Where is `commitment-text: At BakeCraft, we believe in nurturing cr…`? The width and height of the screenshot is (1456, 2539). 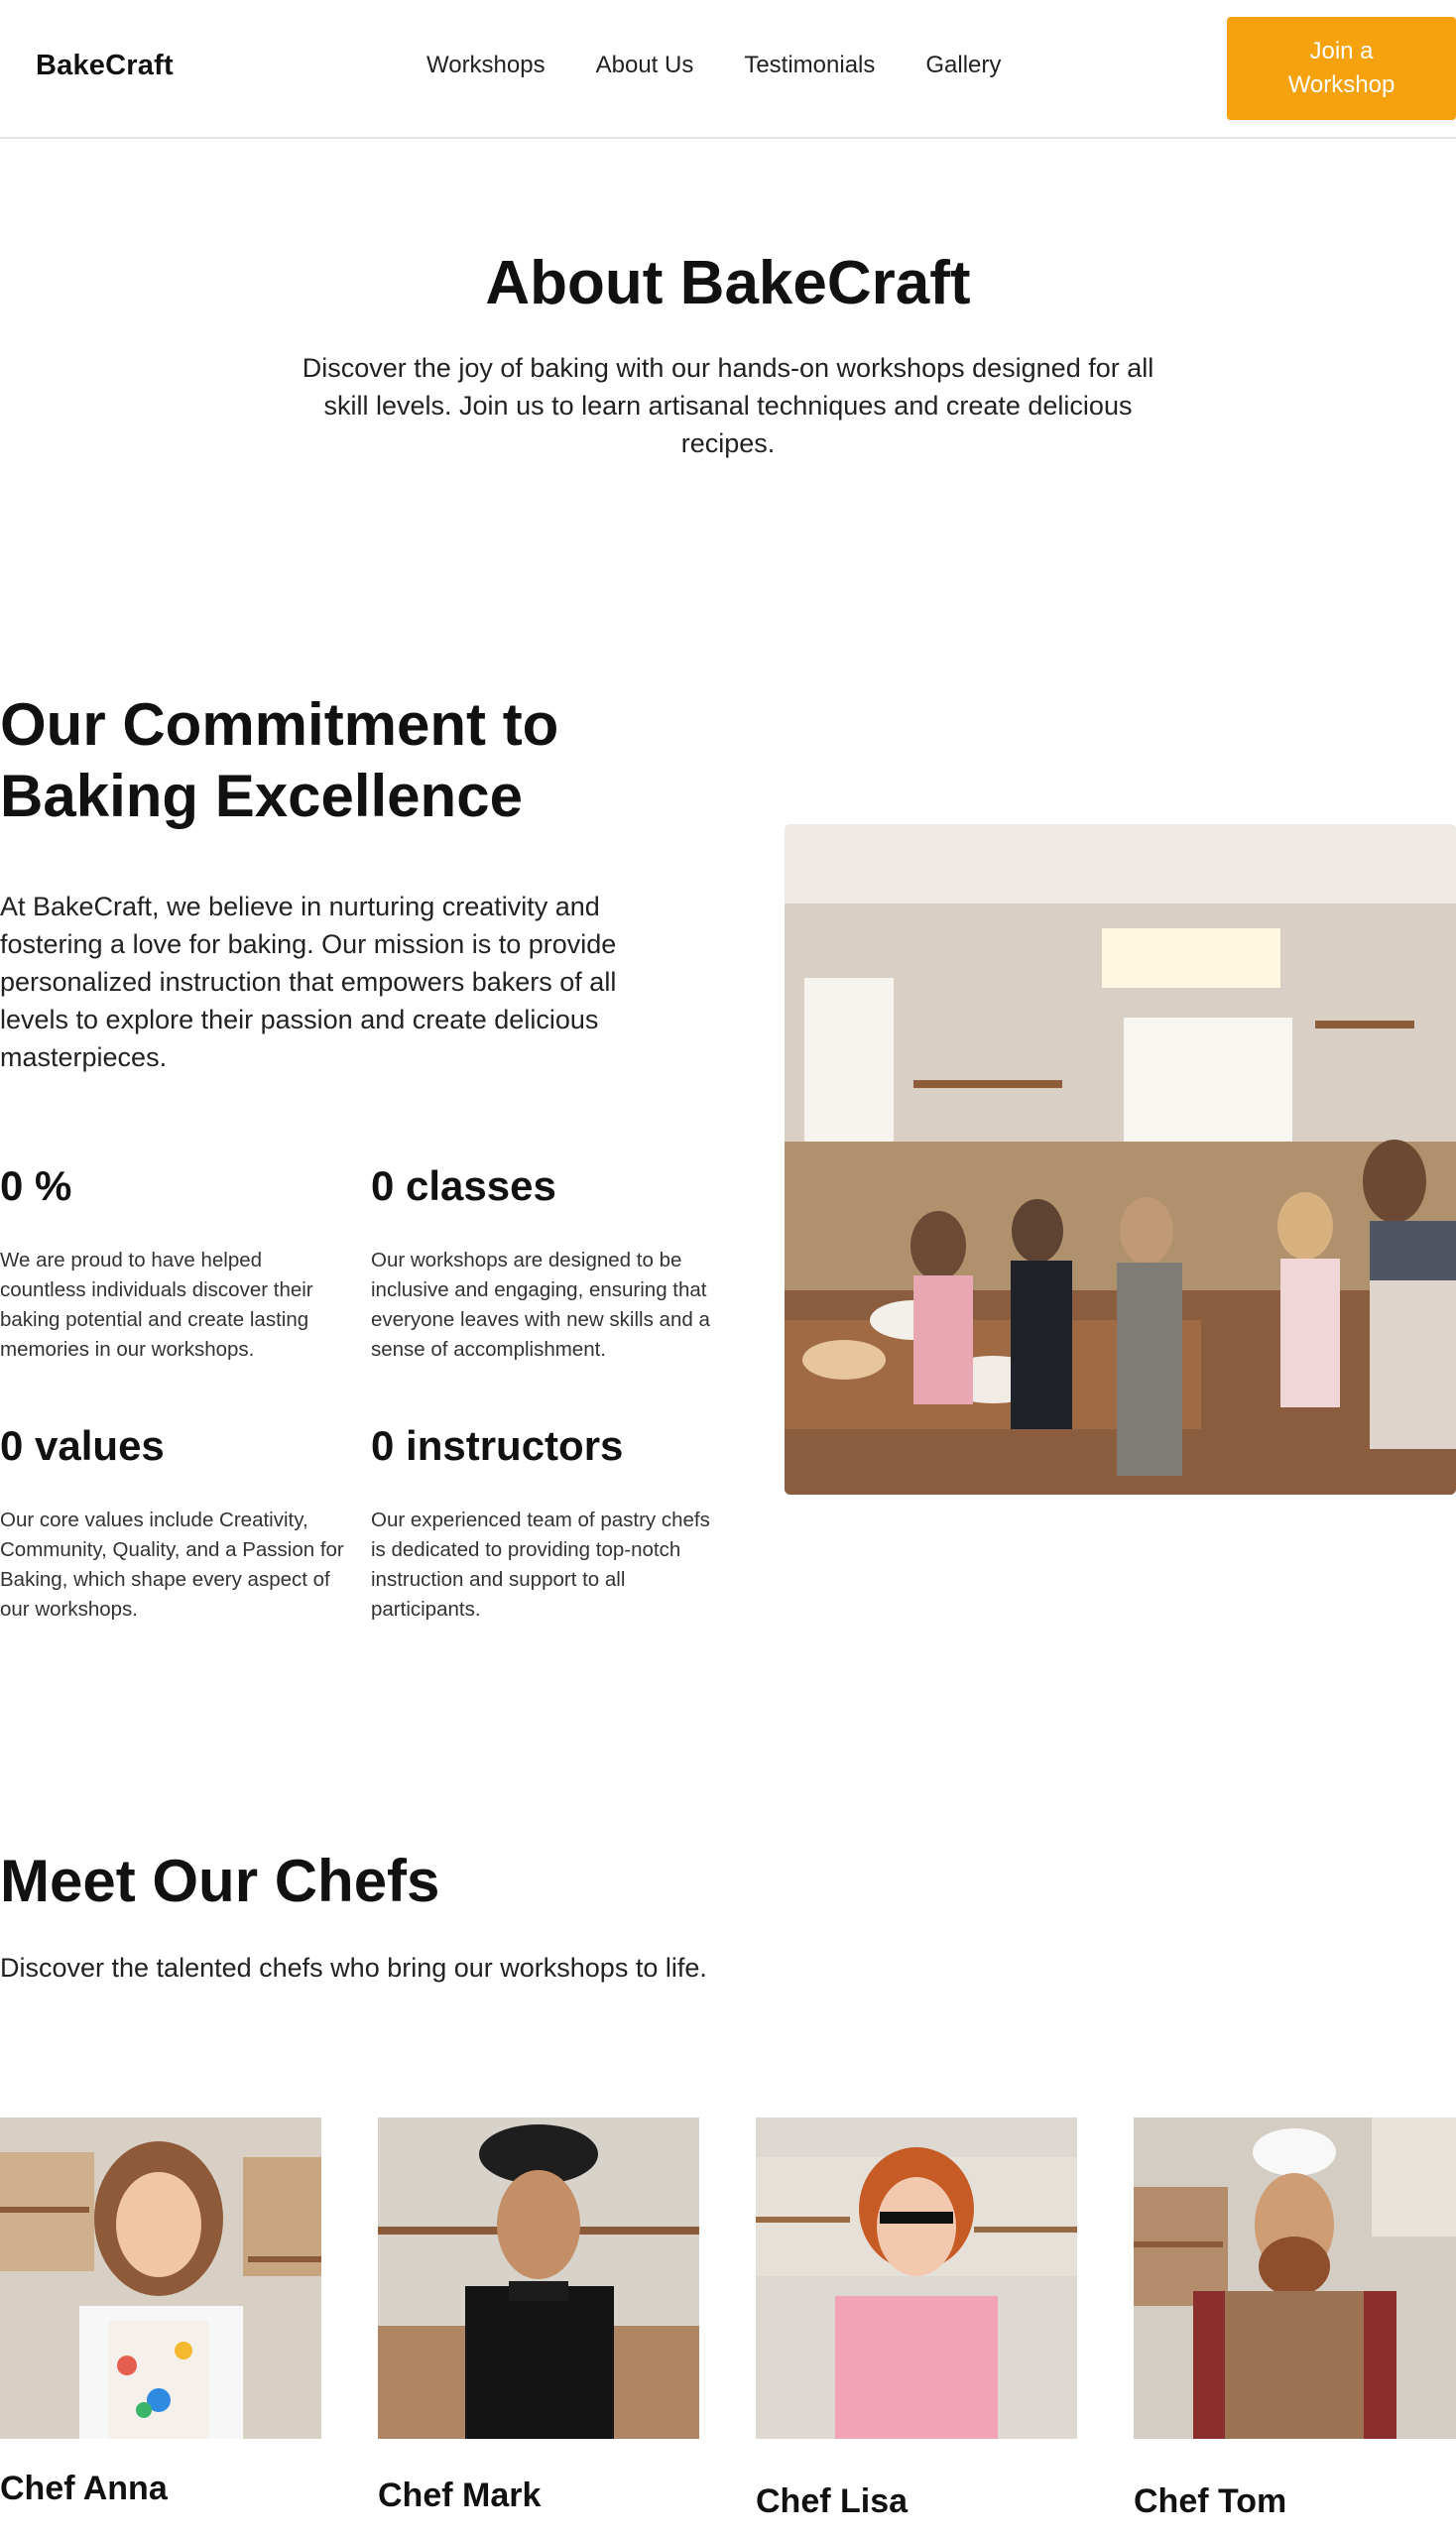 commitment-text: At BakeCraft, we believe in nurturing cr… is located at coordinates (308, 982).